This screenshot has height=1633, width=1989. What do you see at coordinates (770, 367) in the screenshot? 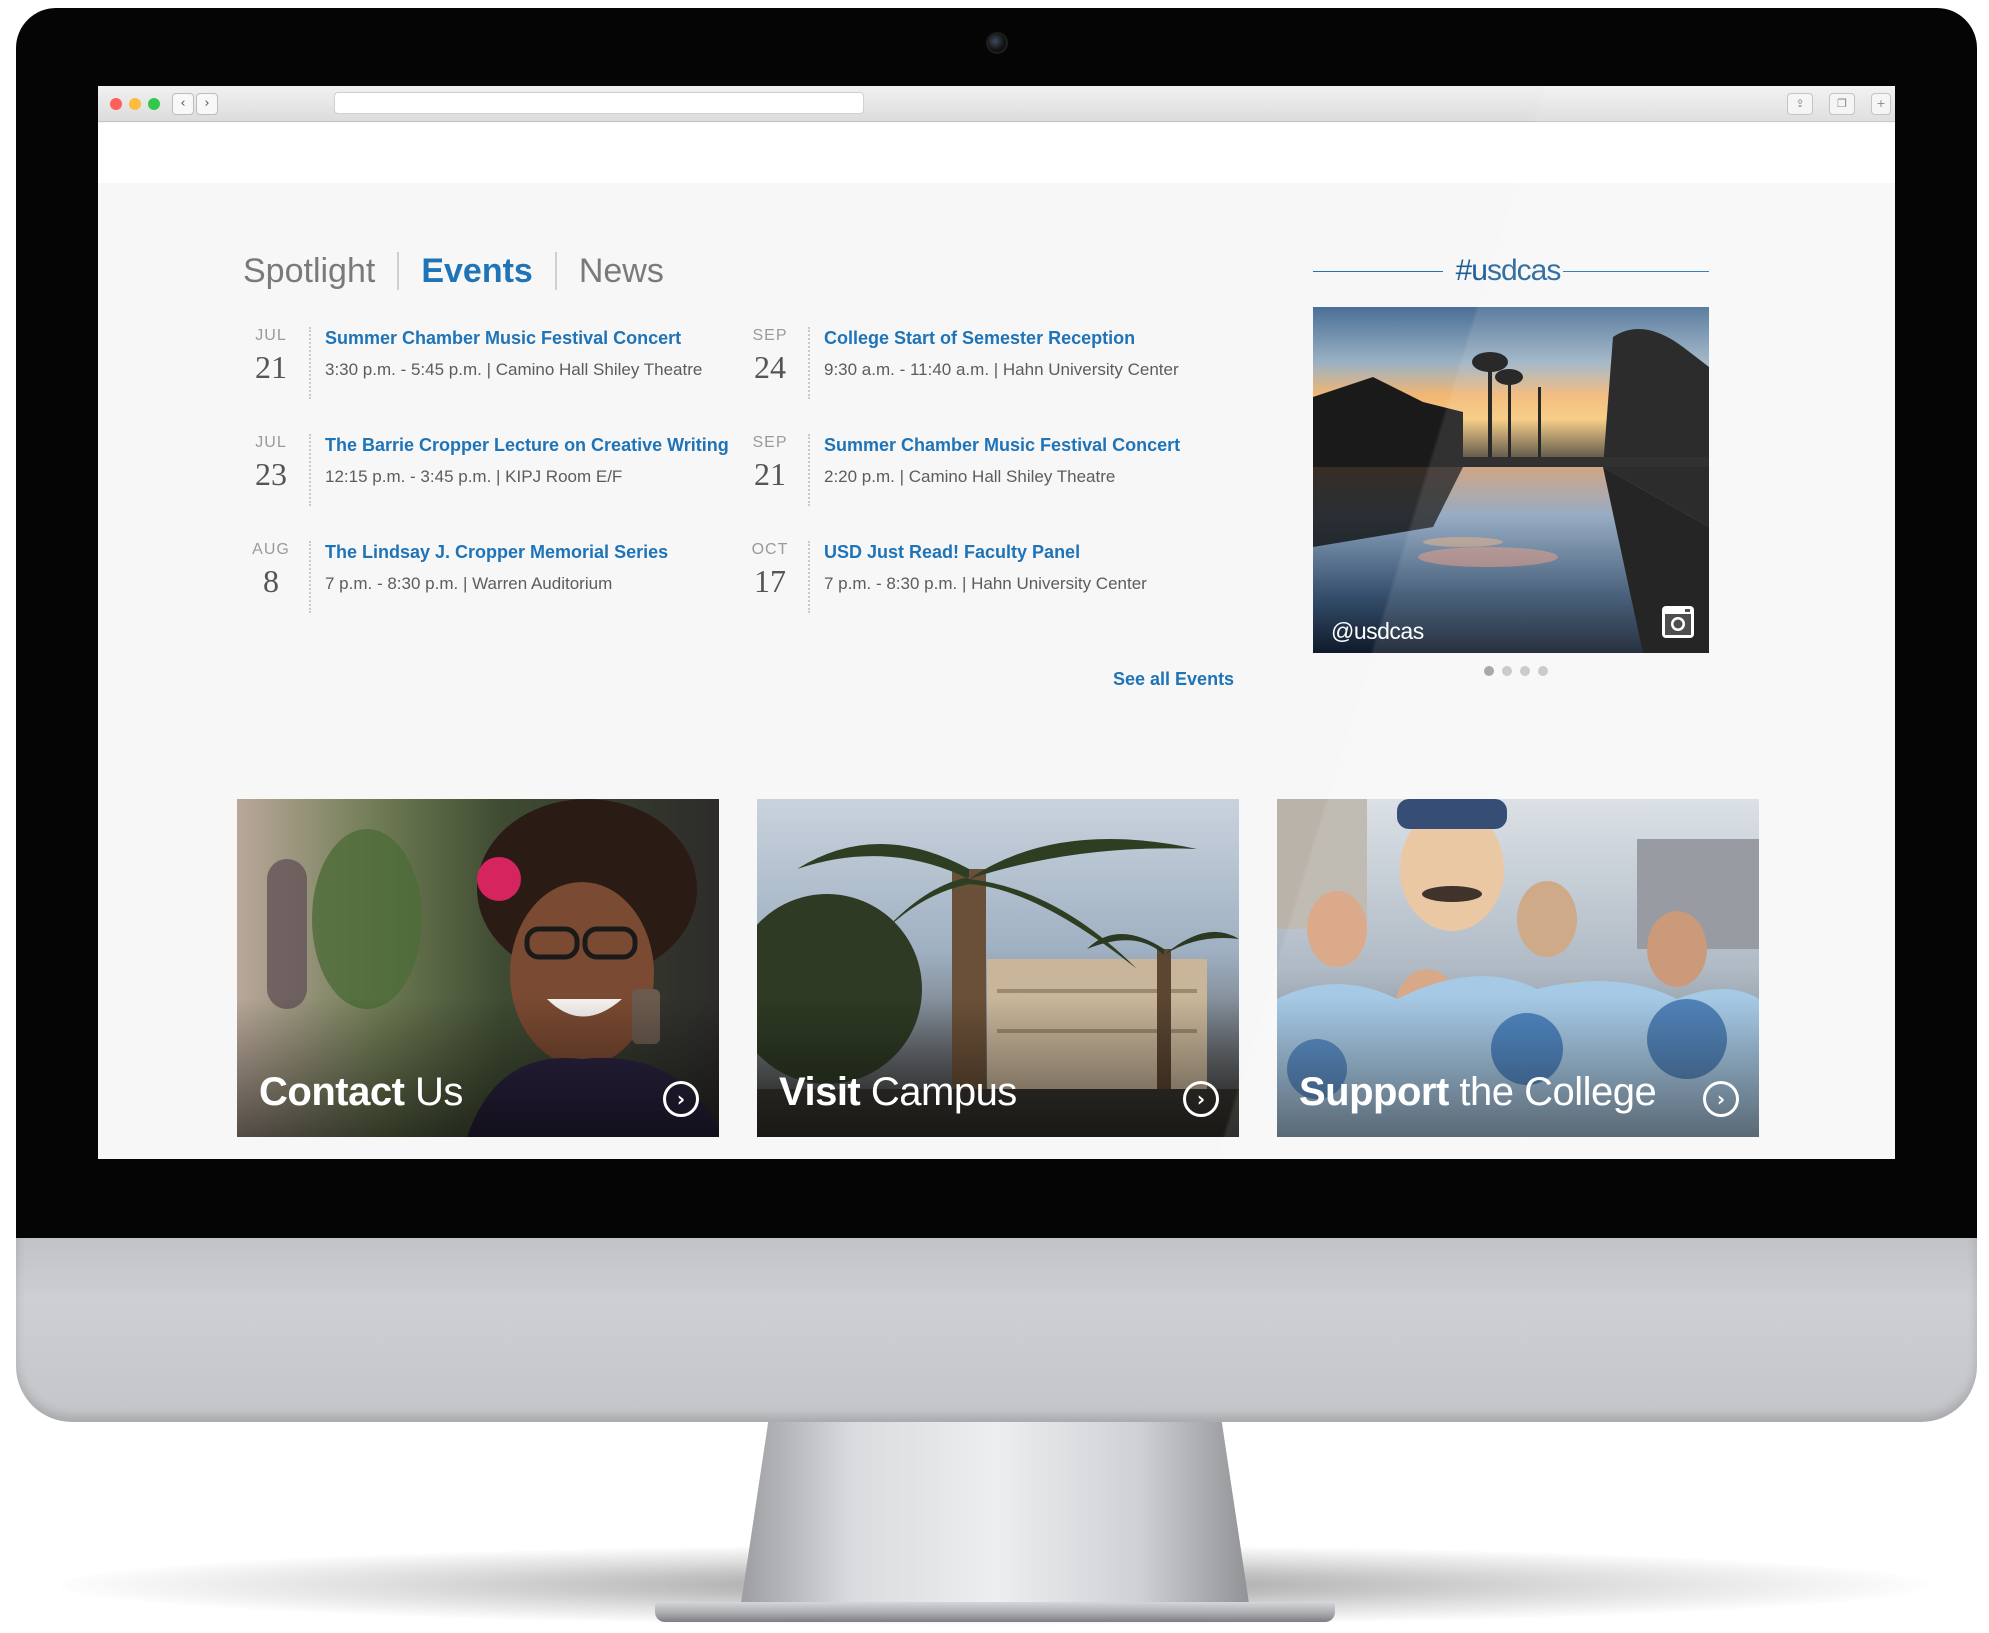
I see `event-day: 24` at bounding box center [770, 367].